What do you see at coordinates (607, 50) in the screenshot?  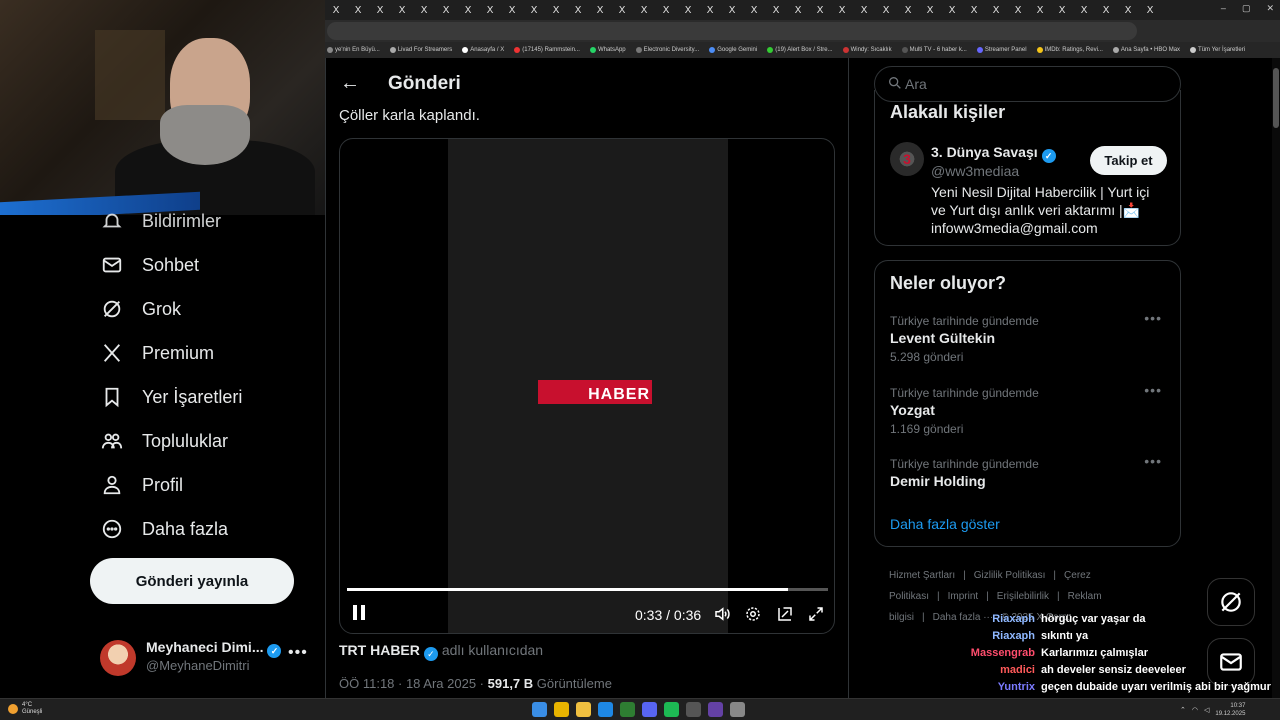 I see `bookmark-item: WhatsApp` at bounding box center [607, 50].